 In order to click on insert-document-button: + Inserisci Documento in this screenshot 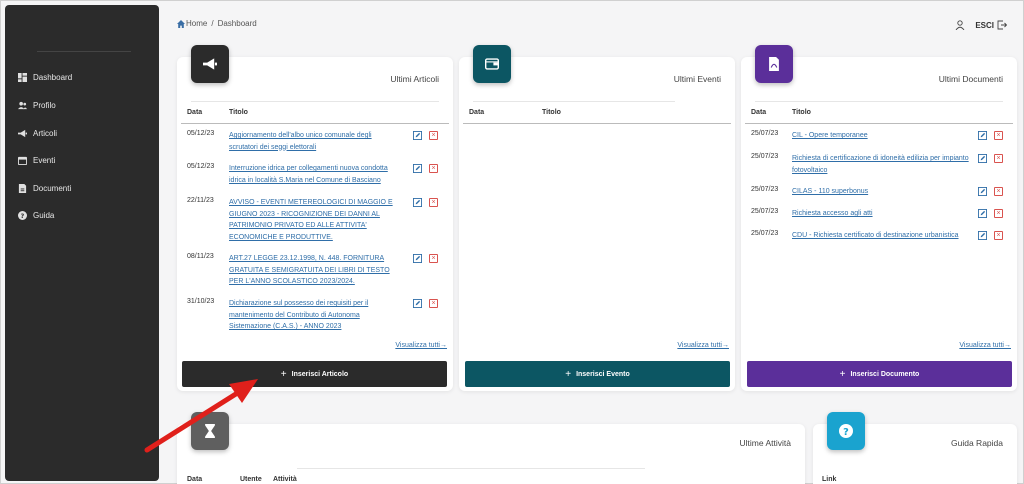, I will do `click(879, 374)`.